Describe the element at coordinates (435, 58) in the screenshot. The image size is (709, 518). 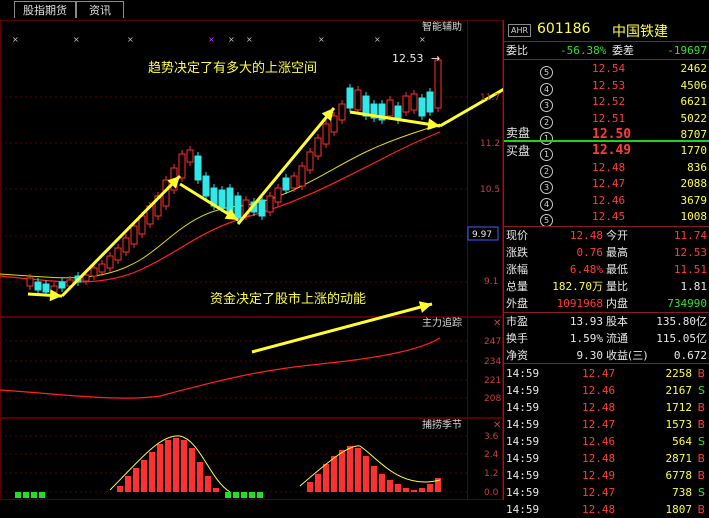
I see `high-price-arrow: →` at that location.